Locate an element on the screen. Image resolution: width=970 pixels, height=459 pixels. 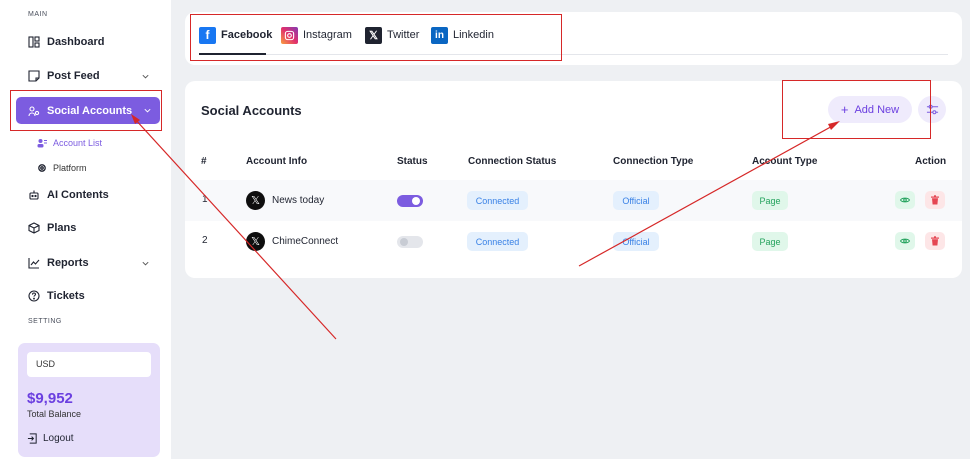
filter-button is located at coordinates (932, 109).